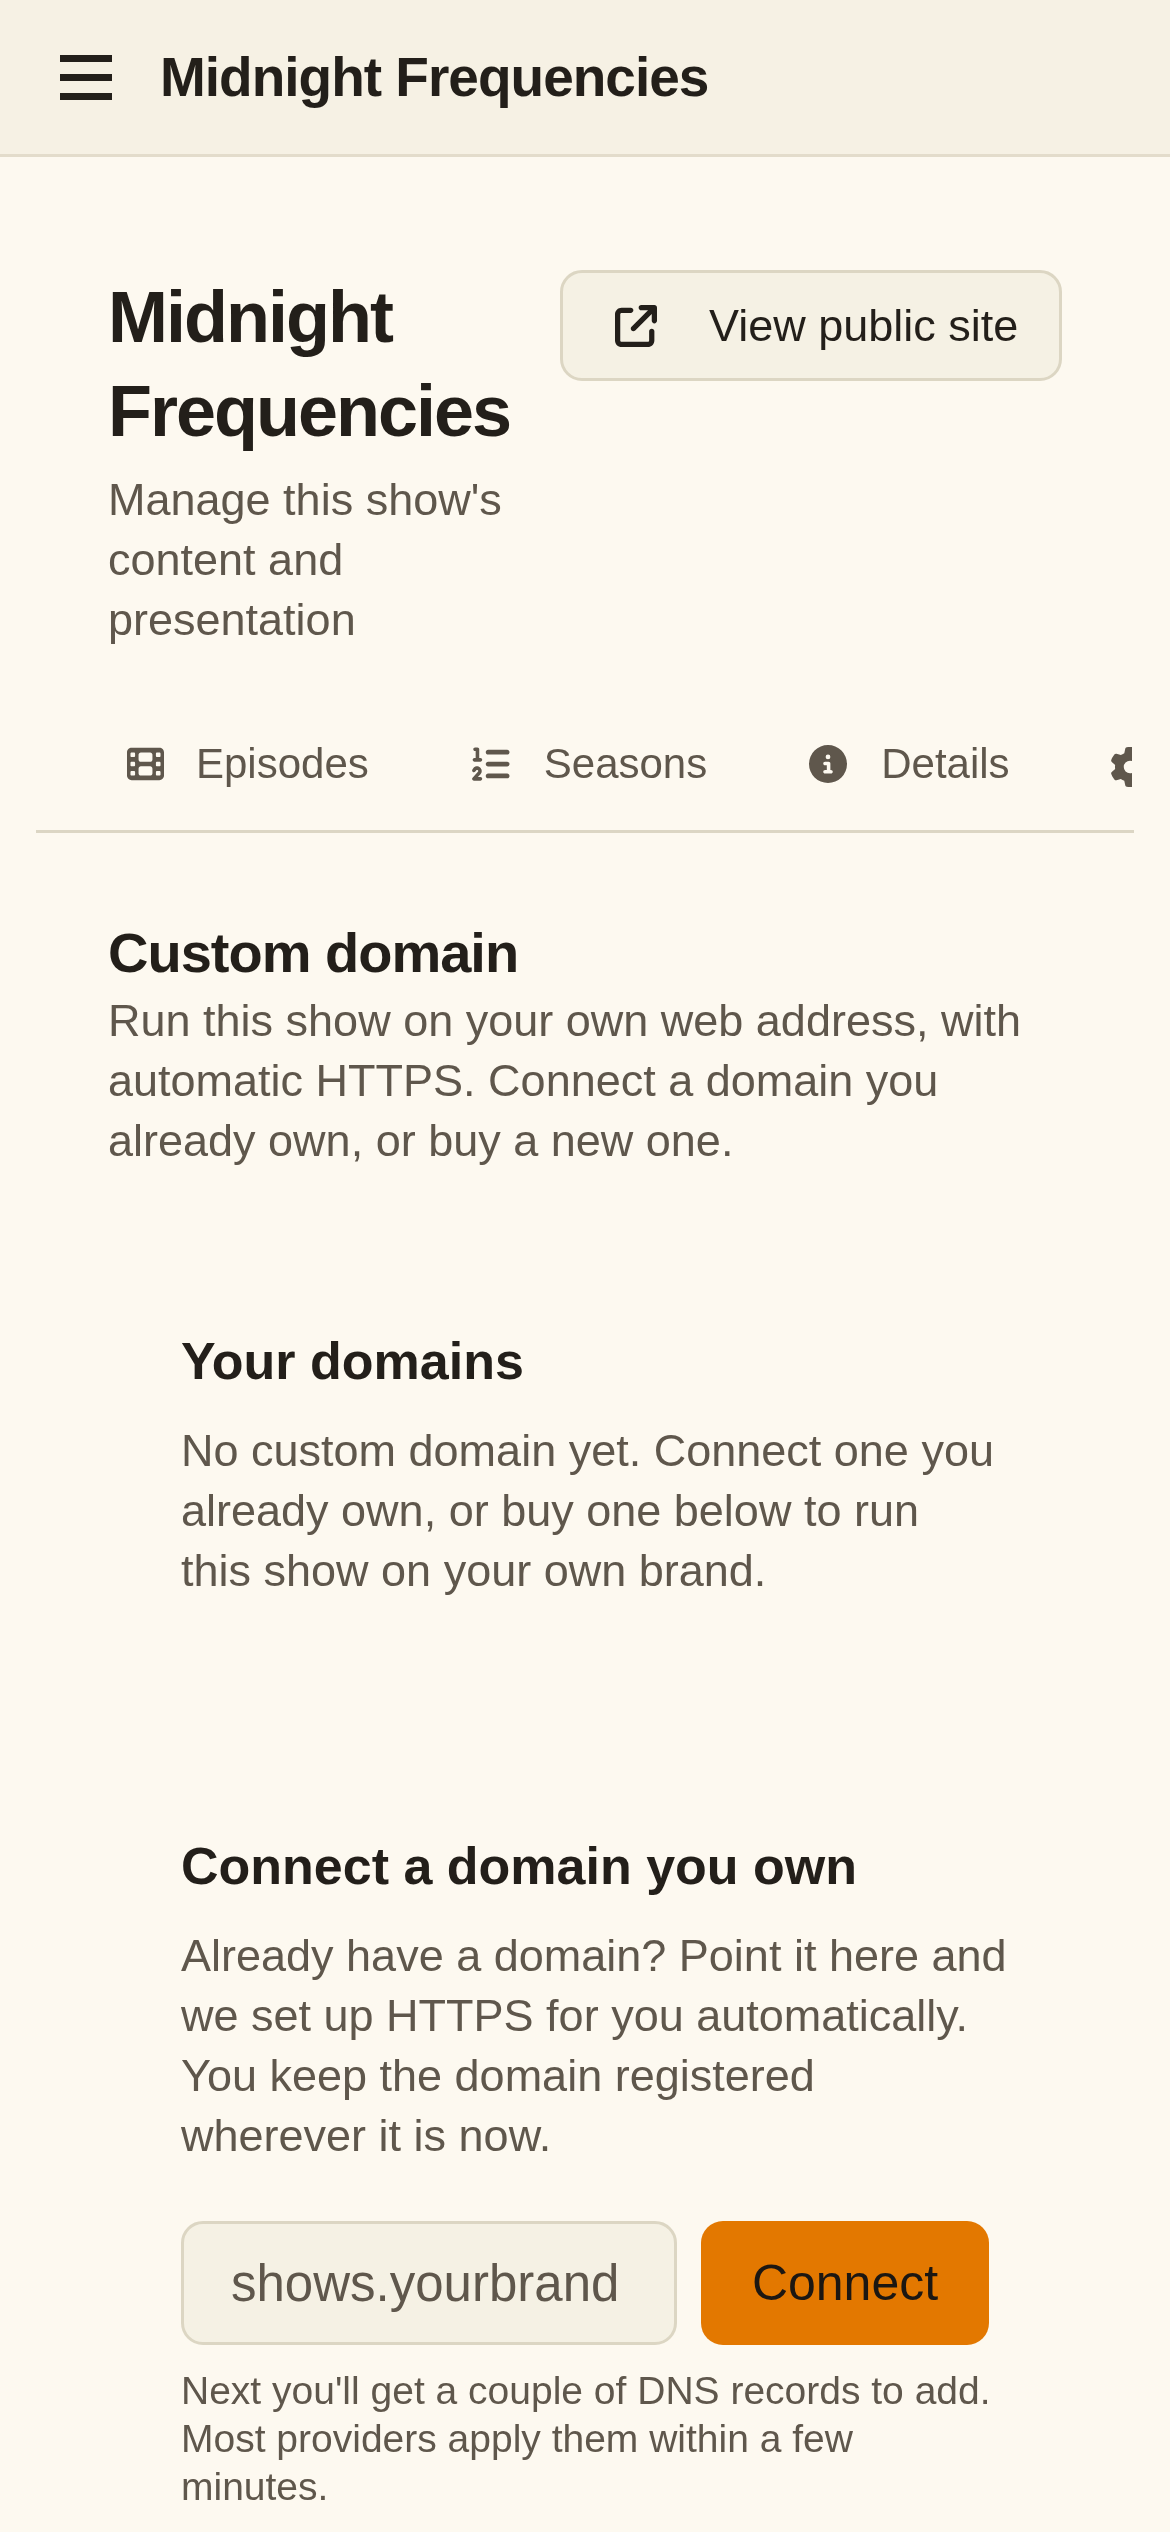 The height and width of the screenshot is (2532, 1170). What do you see at coordinates (828, 764) in the screenshot?
I see `info-icon` at bounding box center [828, 764].